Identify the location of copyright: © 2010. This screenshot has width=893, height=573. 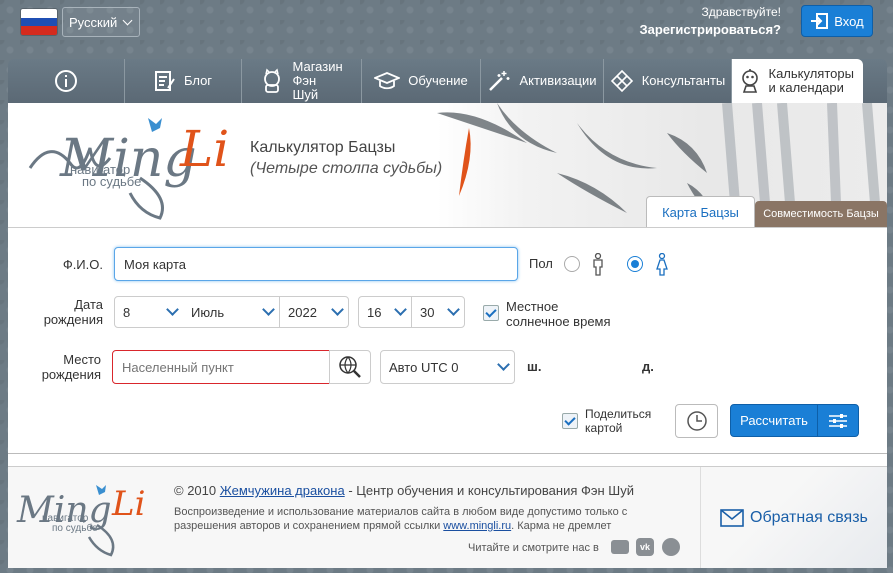
(195, 490).